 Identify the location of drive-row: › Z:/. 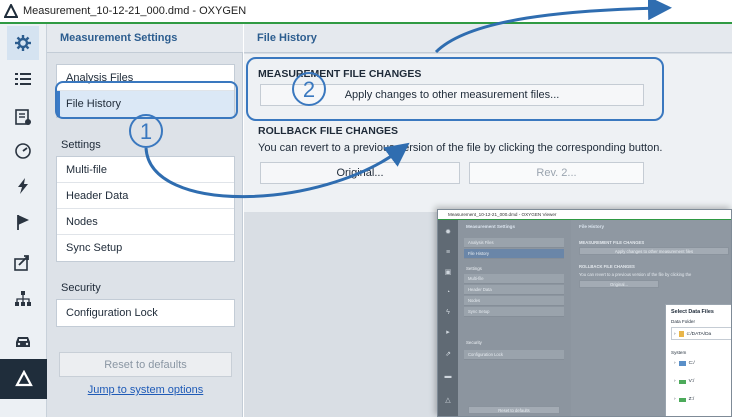
(684, 399).